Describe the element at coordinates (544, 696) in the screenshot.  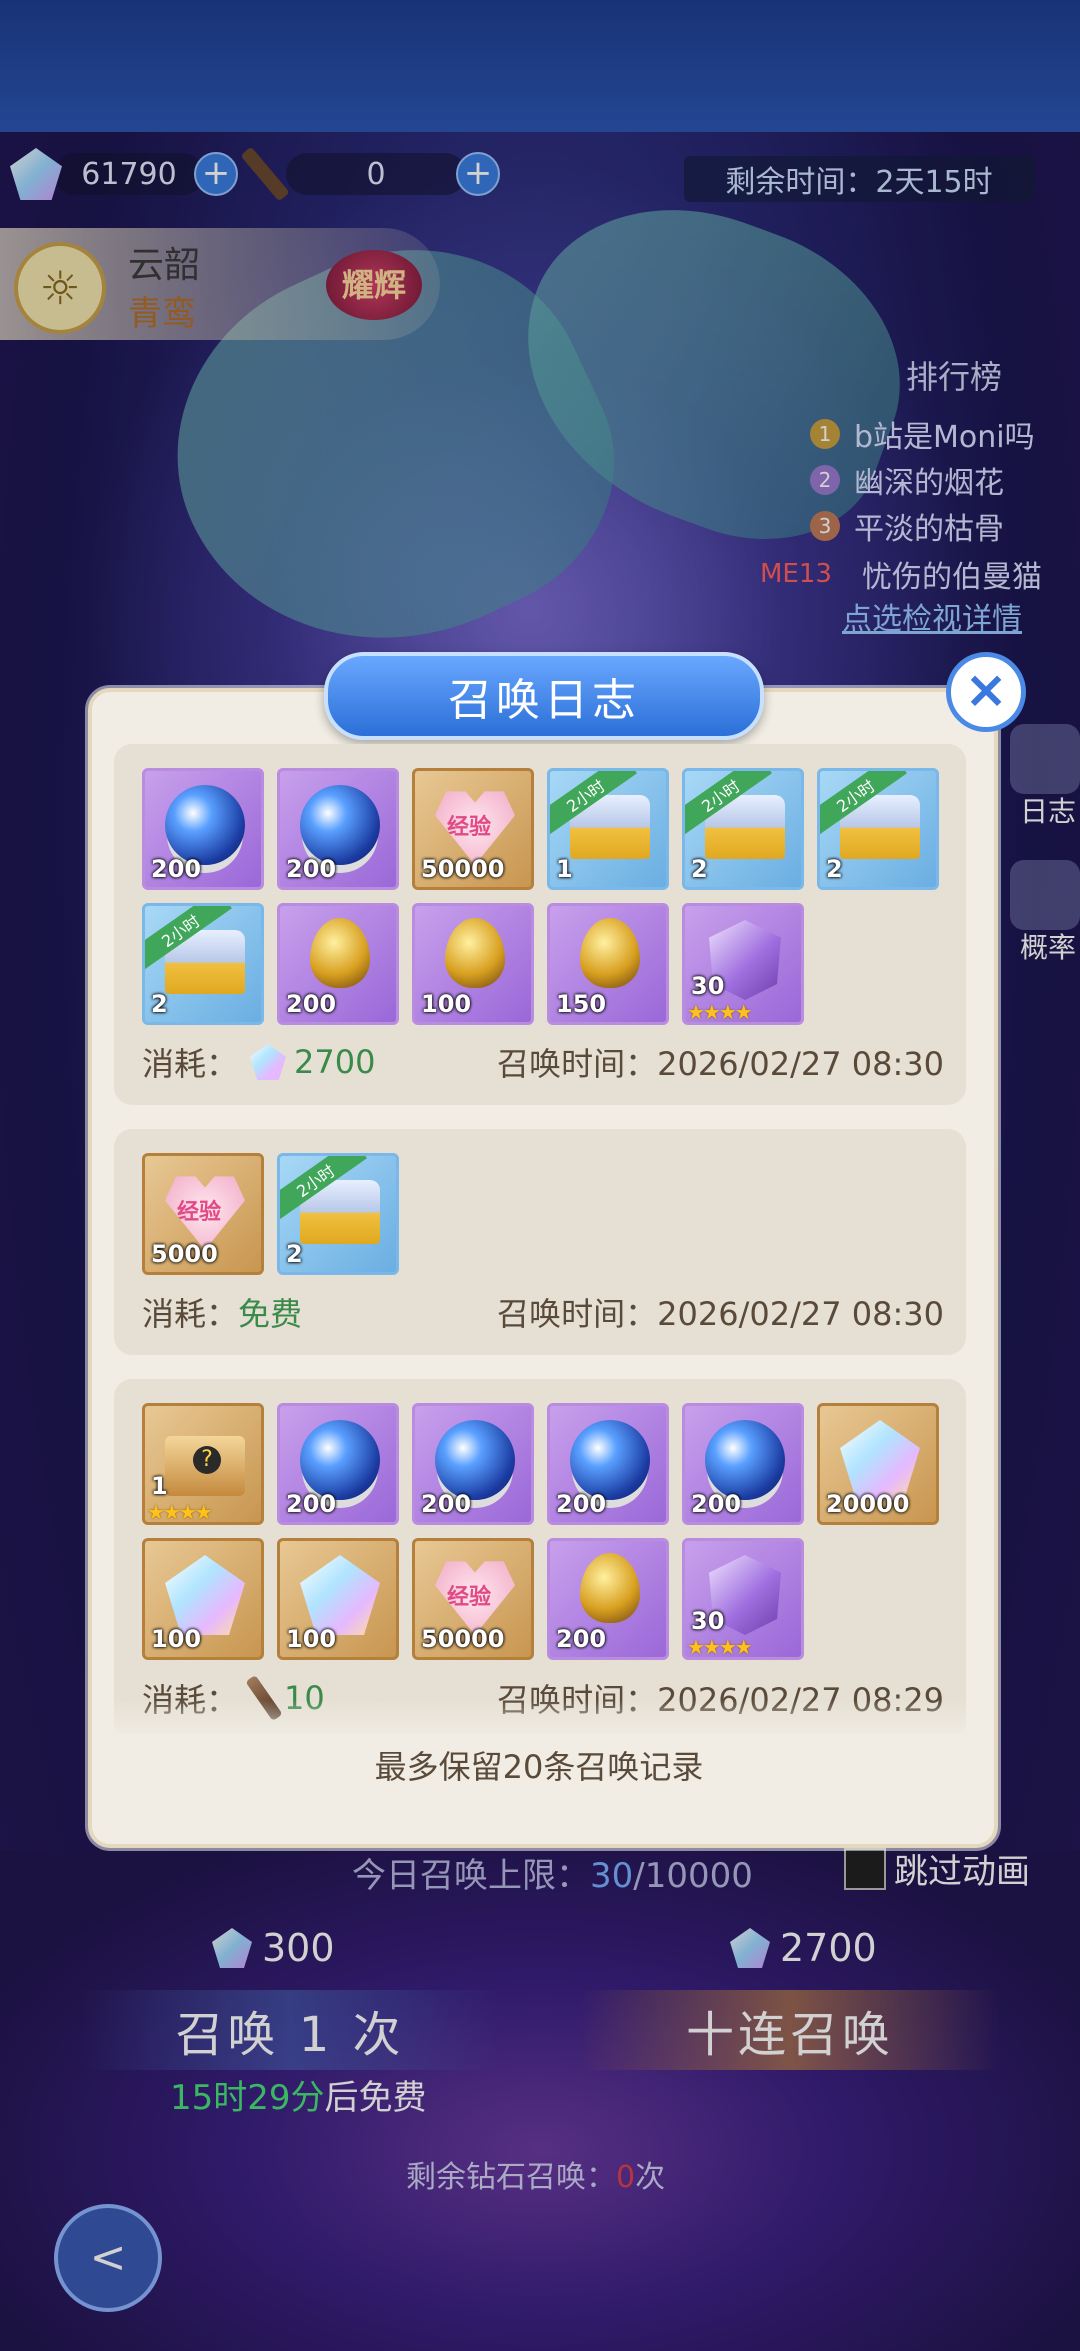
I see `dialog-title: 召唤日志` at that location.